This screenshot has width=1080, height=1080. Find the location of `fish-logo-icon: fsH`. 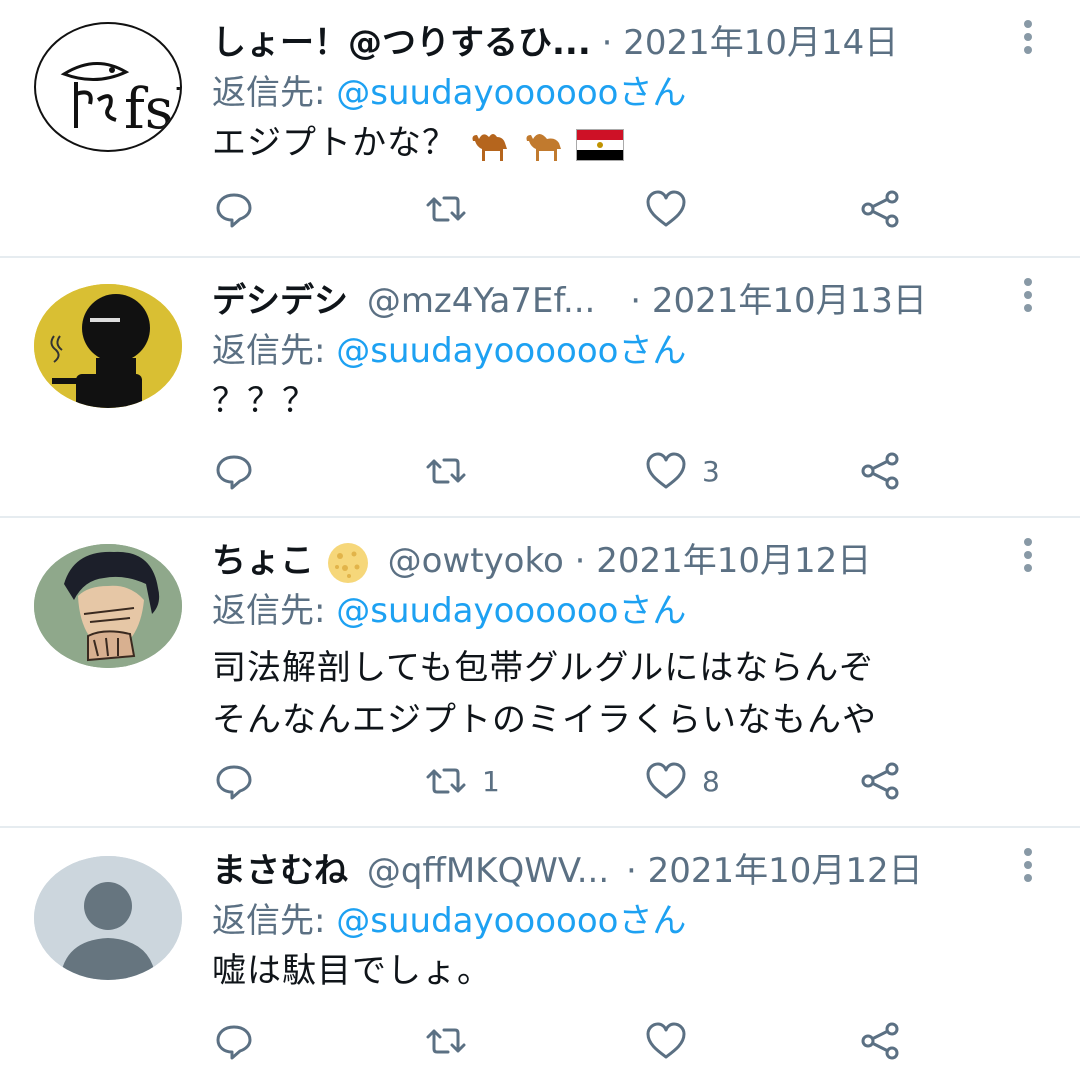

fish-logo-icon: fsH is located at coordinates (121, 102).